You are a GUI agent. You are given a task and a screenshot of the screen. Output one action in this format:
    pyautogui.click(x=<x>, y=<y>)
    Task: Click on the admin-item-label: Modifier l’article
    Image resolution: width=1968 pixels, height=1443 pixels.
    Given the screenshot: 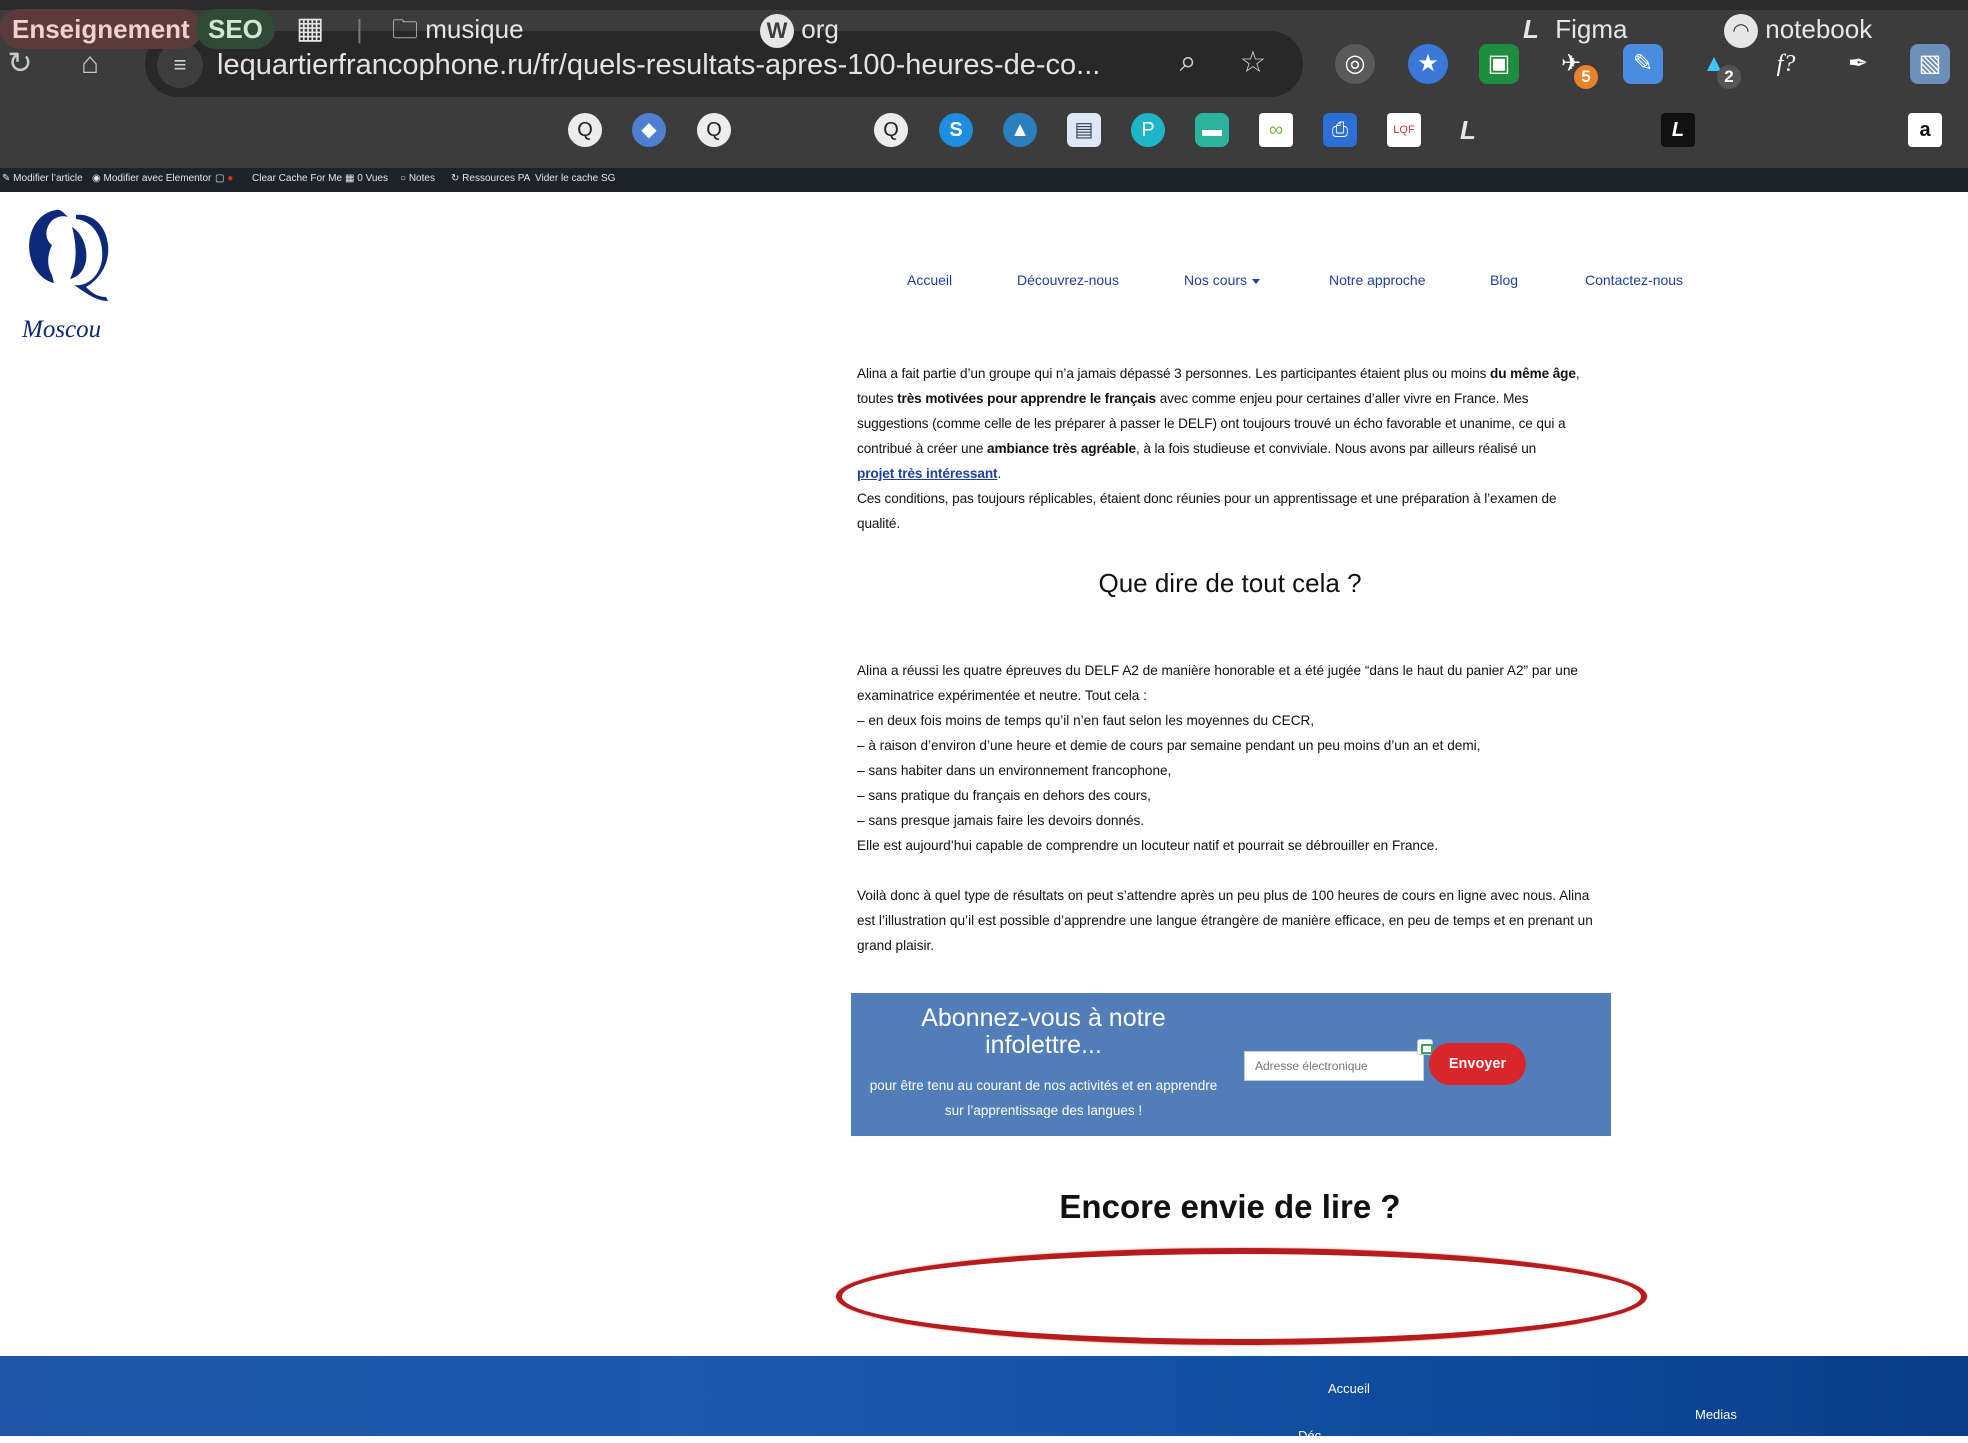 What is the action you would take?
    pyautogui.click(x=48, y=178)
    